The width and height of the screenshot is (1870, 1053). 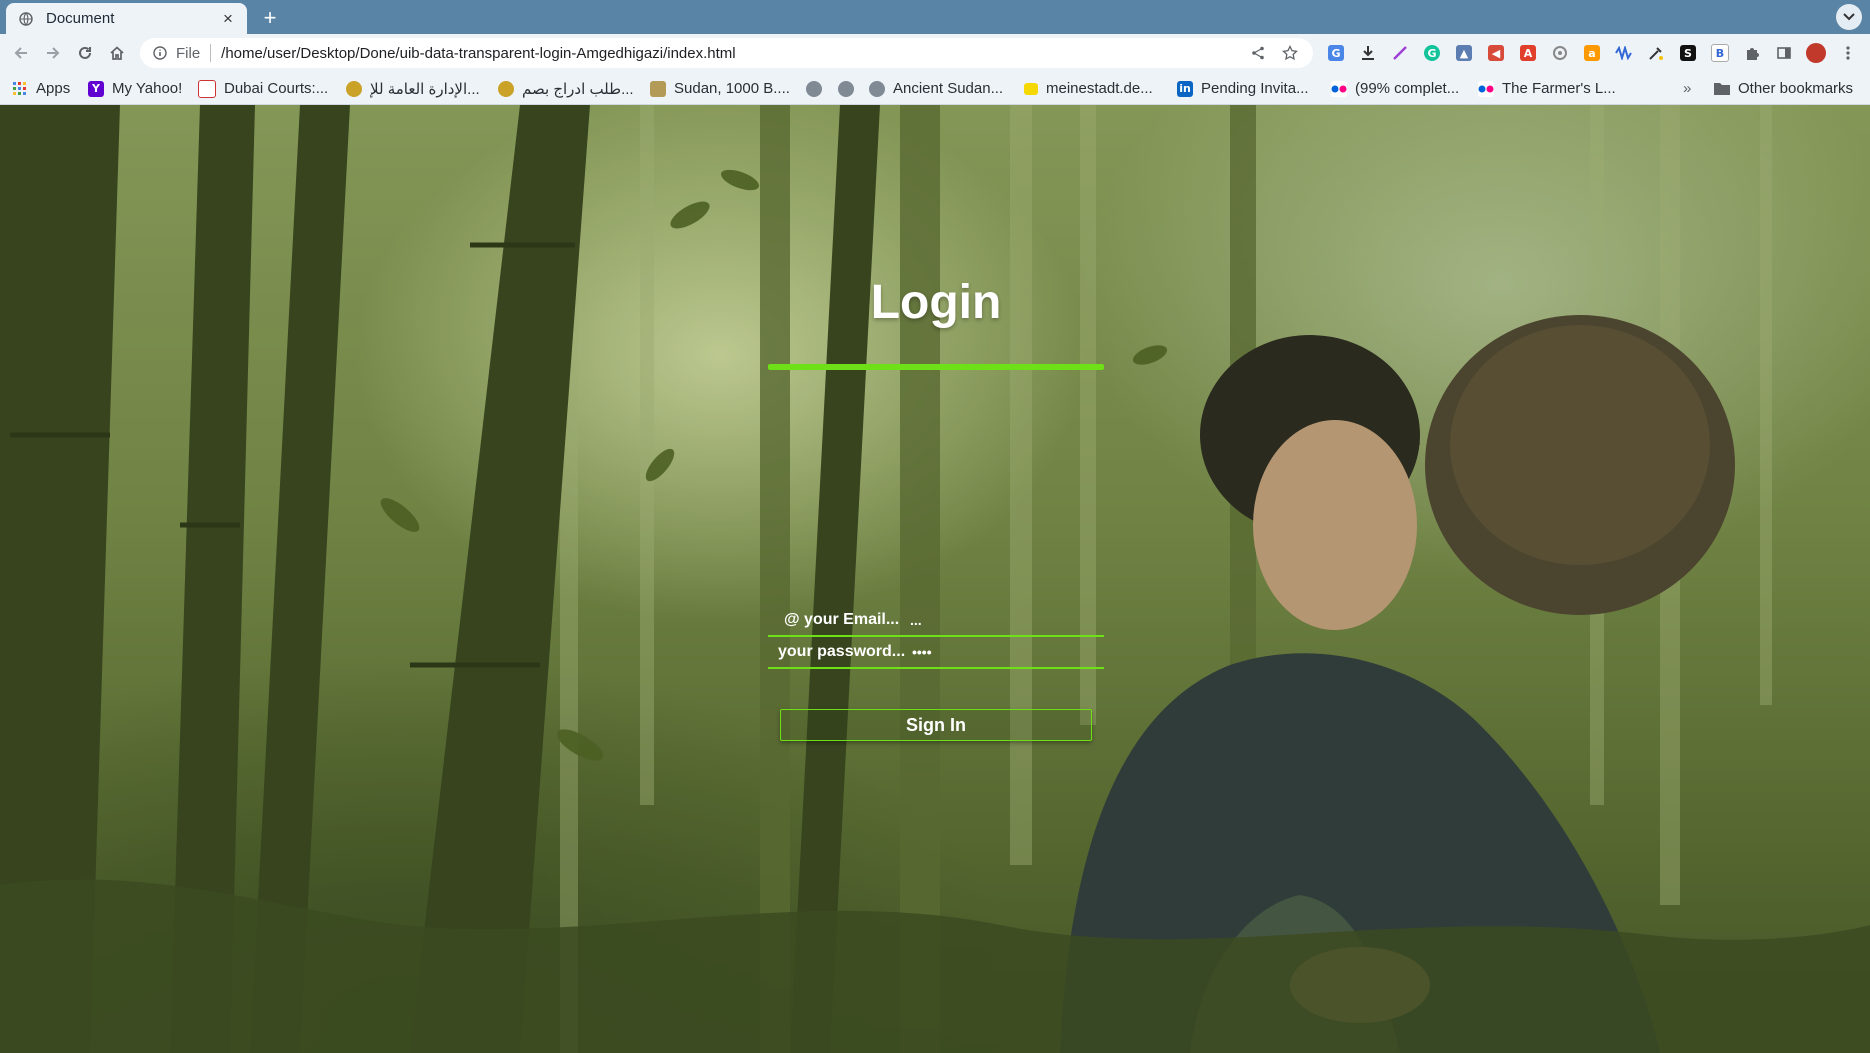 I want to click on s-extension-icon: S, so click(x=1688, y=53).